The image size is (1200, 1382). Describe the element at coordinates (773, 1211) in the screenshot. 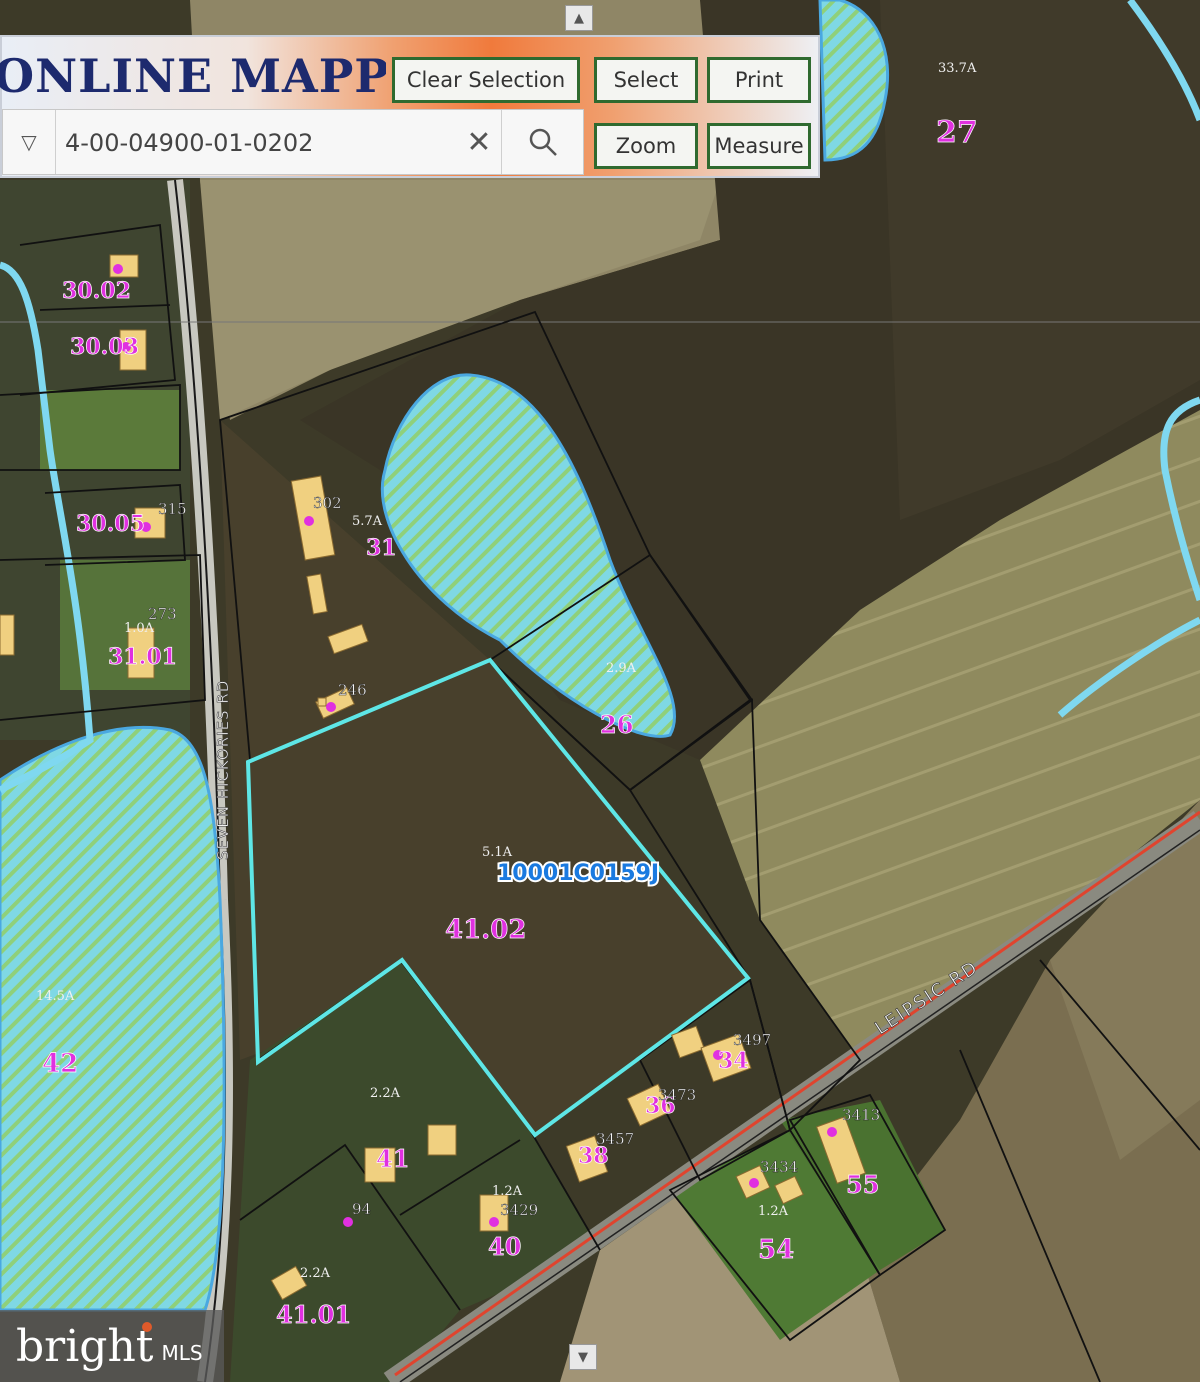

I see `acreage-label-54: 1.2A` at that location.